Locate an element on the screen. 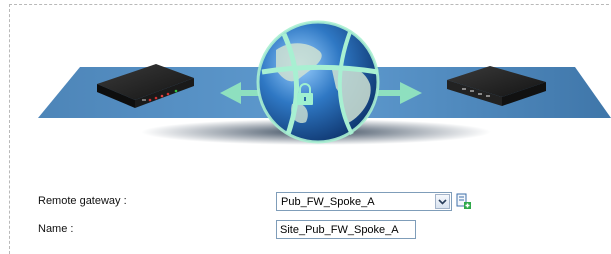 The image size is (611, 254). remote-gateway-value: Pub_FW_Spoke_A is located at coordinates (328, 202).